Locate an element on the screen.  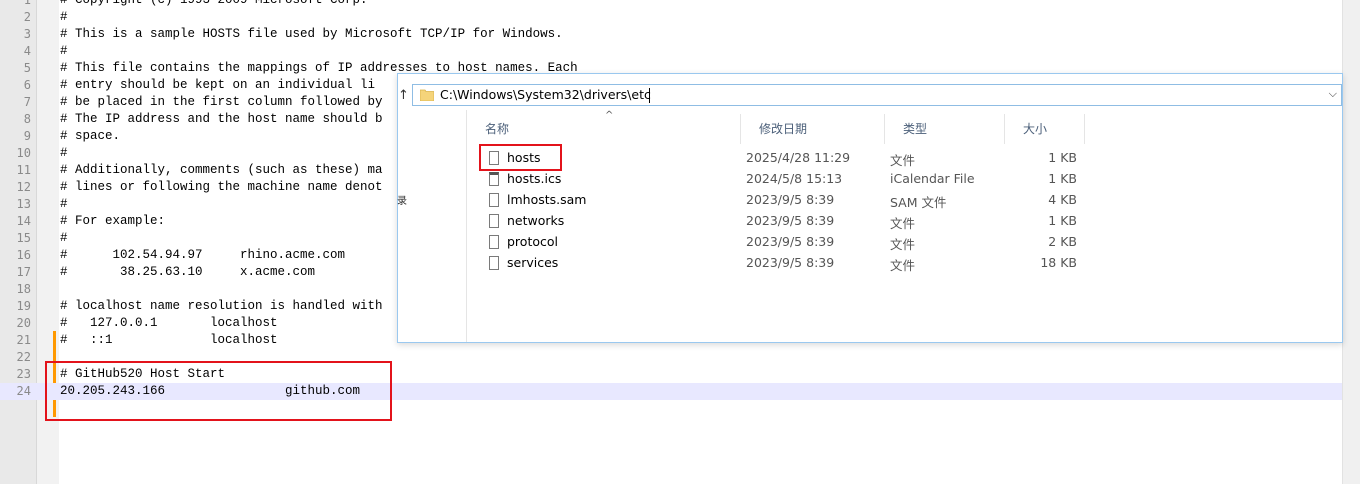
file-row: services 2023/9/5 8:39 文件 18 KB is located at coordinates (907, 263).